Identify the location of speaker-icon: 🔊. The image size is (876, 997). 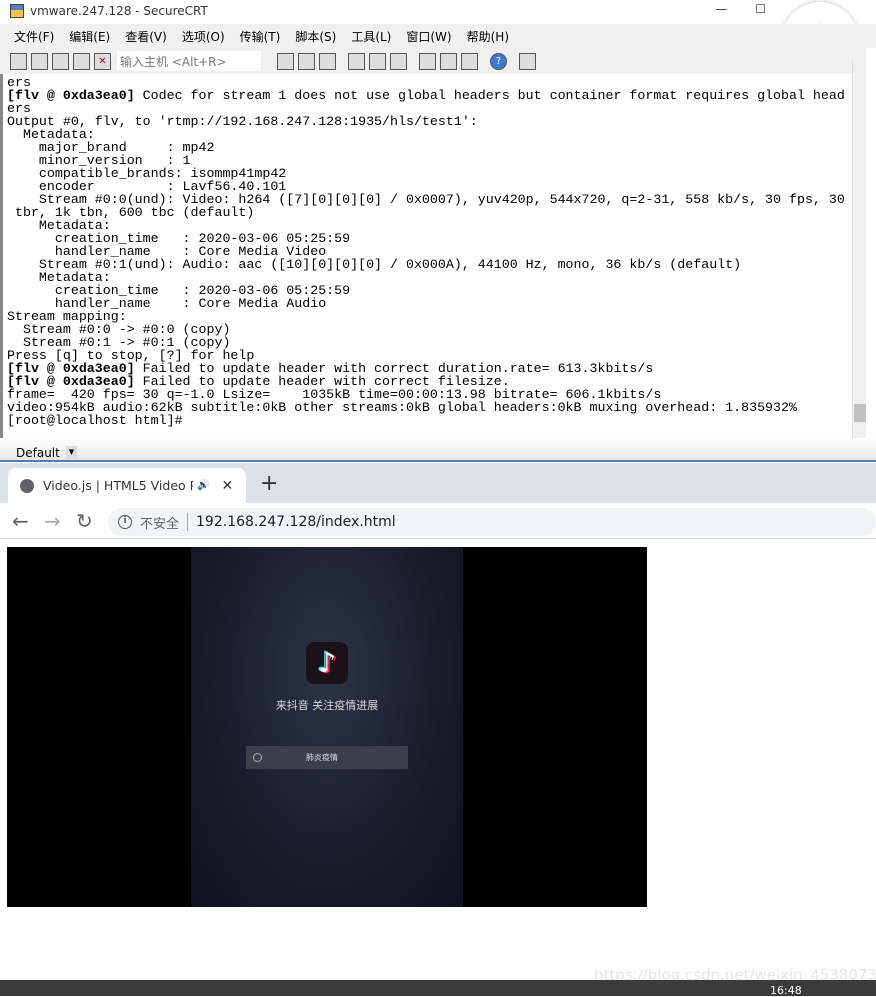
(203, 485).